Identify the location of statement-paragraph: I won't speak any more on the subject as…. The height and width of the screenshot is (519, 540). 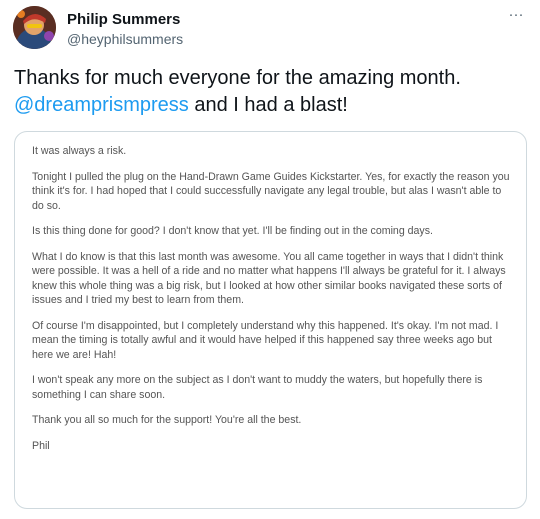
(257, 387).